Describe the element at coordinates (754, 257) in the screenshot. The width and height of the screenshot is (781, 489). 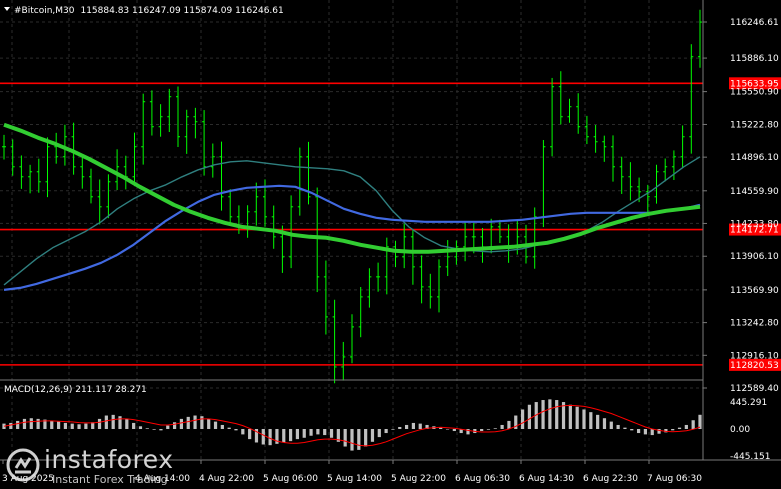
I see `price-tick-7: 113906.10` at that location.